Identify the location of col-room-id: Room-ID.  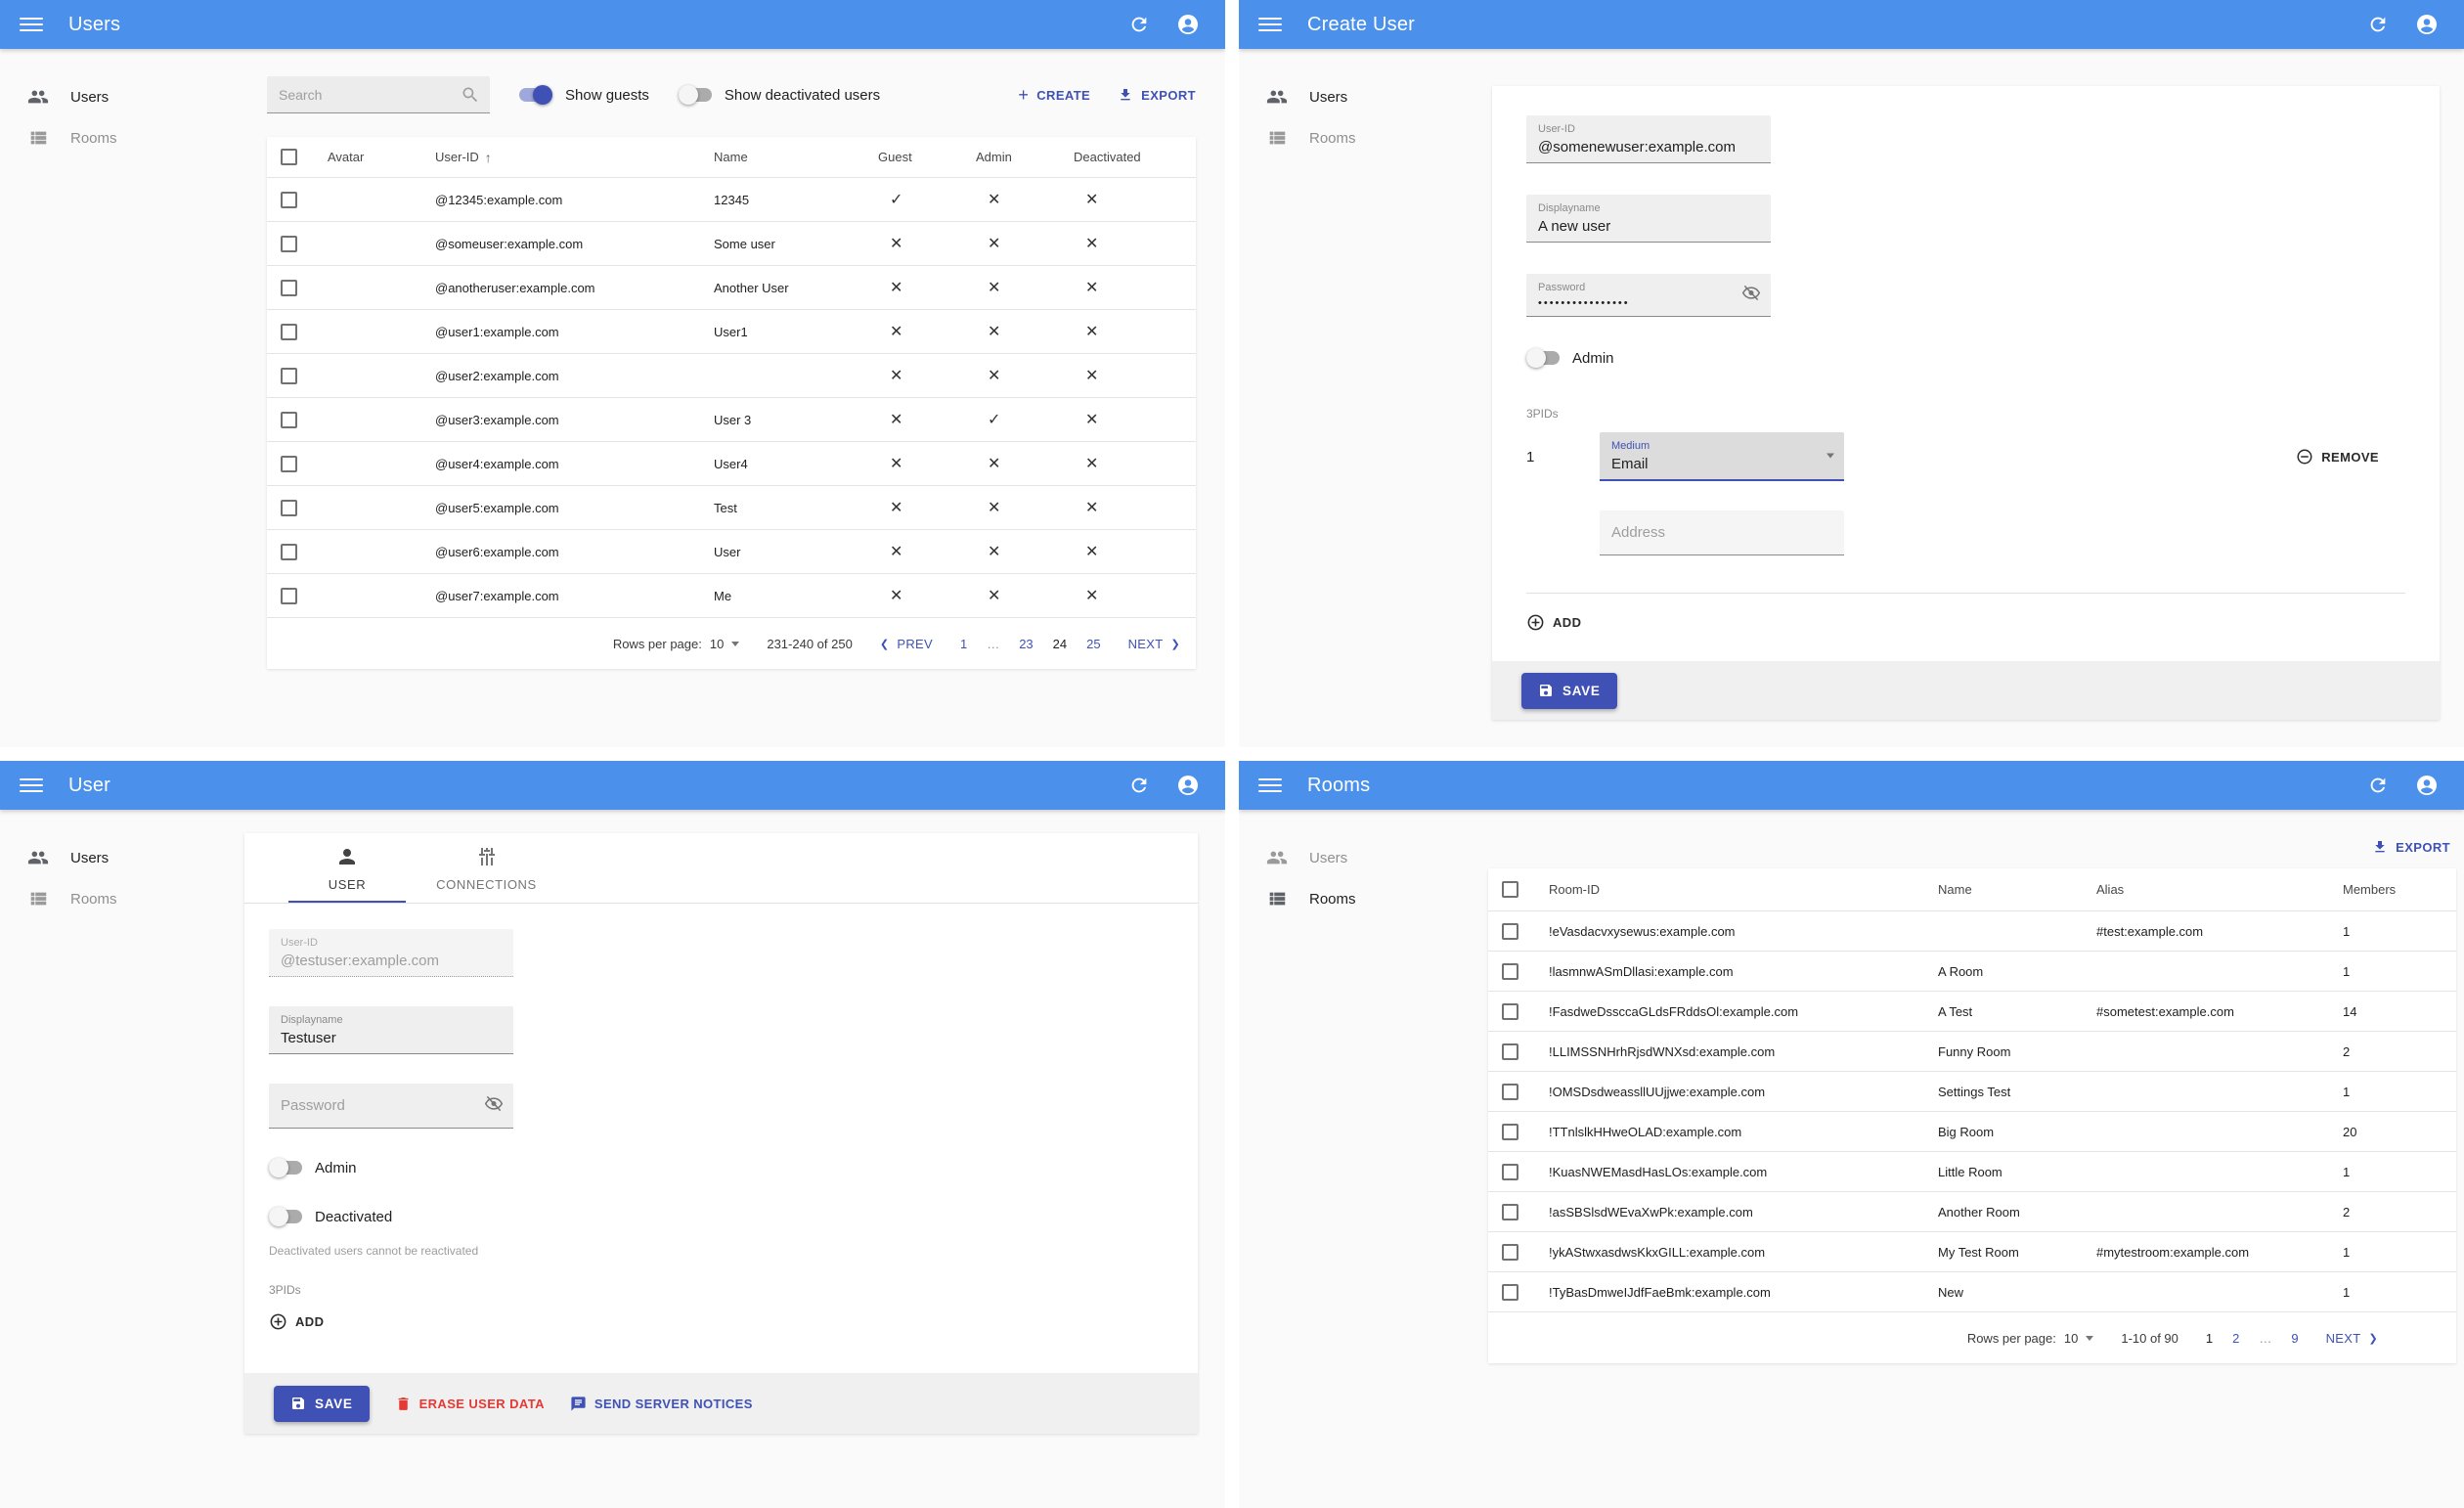
(1743, 889).